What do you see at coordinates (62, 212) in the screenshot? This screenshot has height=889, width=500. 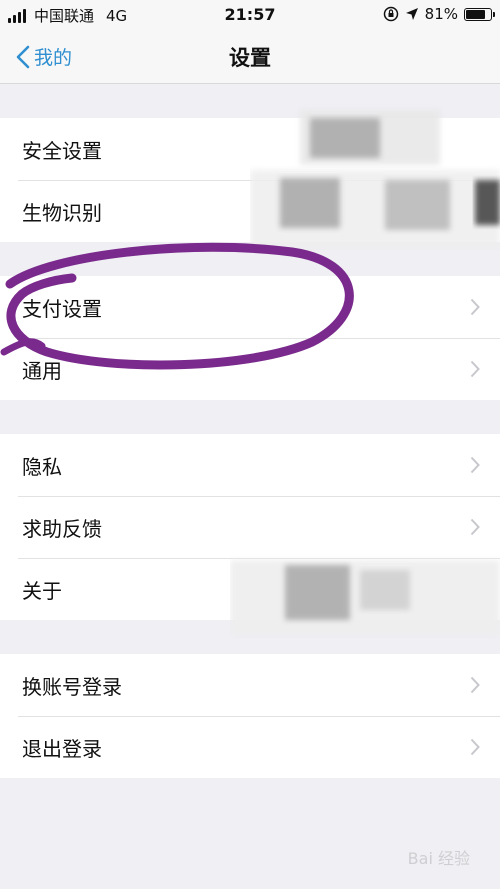 I see `row-label: 生物识别` at bounding box center [62, 212].